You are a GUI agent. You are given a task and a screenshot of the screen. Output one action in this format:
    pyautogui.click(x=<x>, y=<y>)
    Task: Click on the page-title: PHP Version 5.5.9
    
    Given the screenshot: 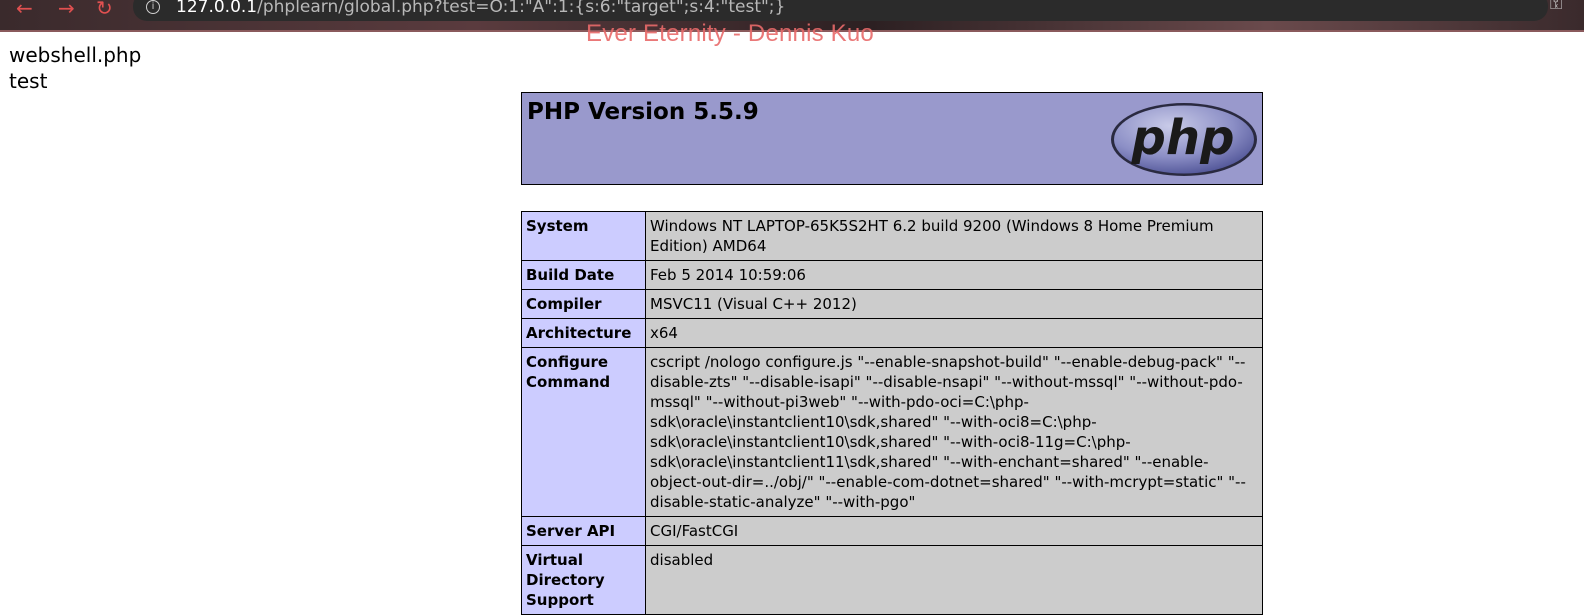 What is the action you would take?
    pyautogui.click(x=643, y=112)
    